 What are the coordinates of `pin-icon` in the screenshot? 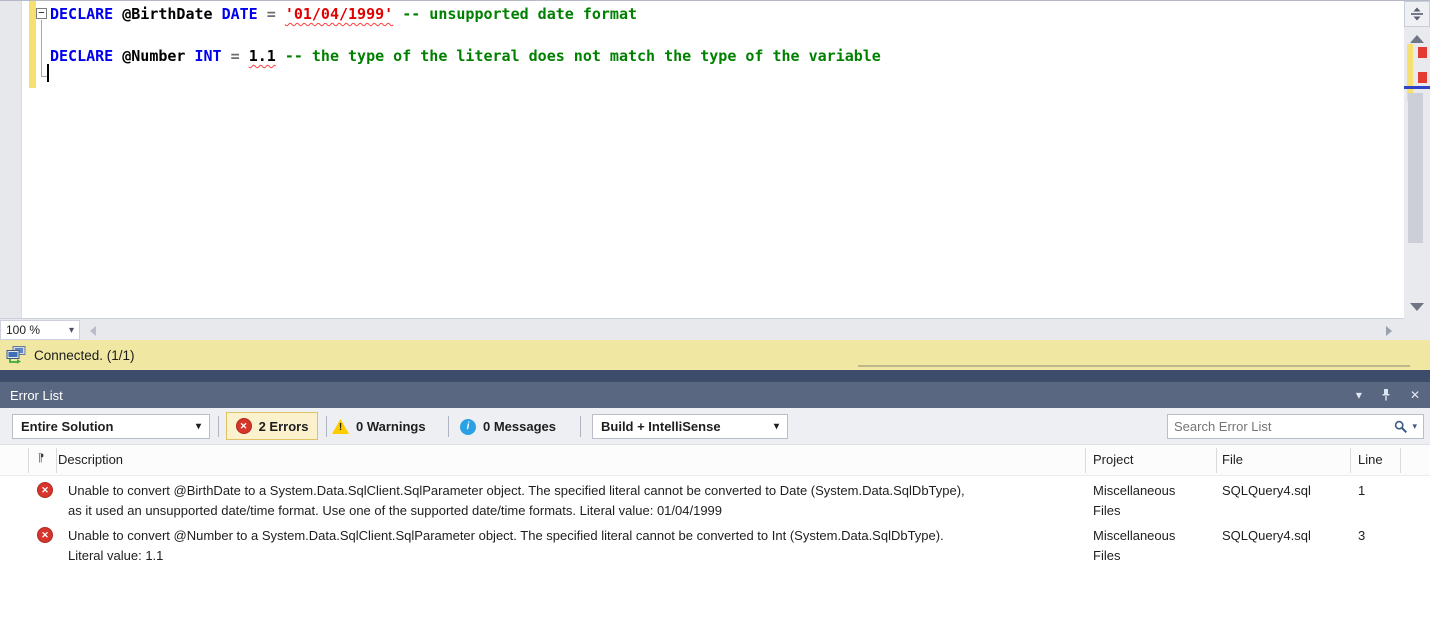 It's located at (1386, 395).